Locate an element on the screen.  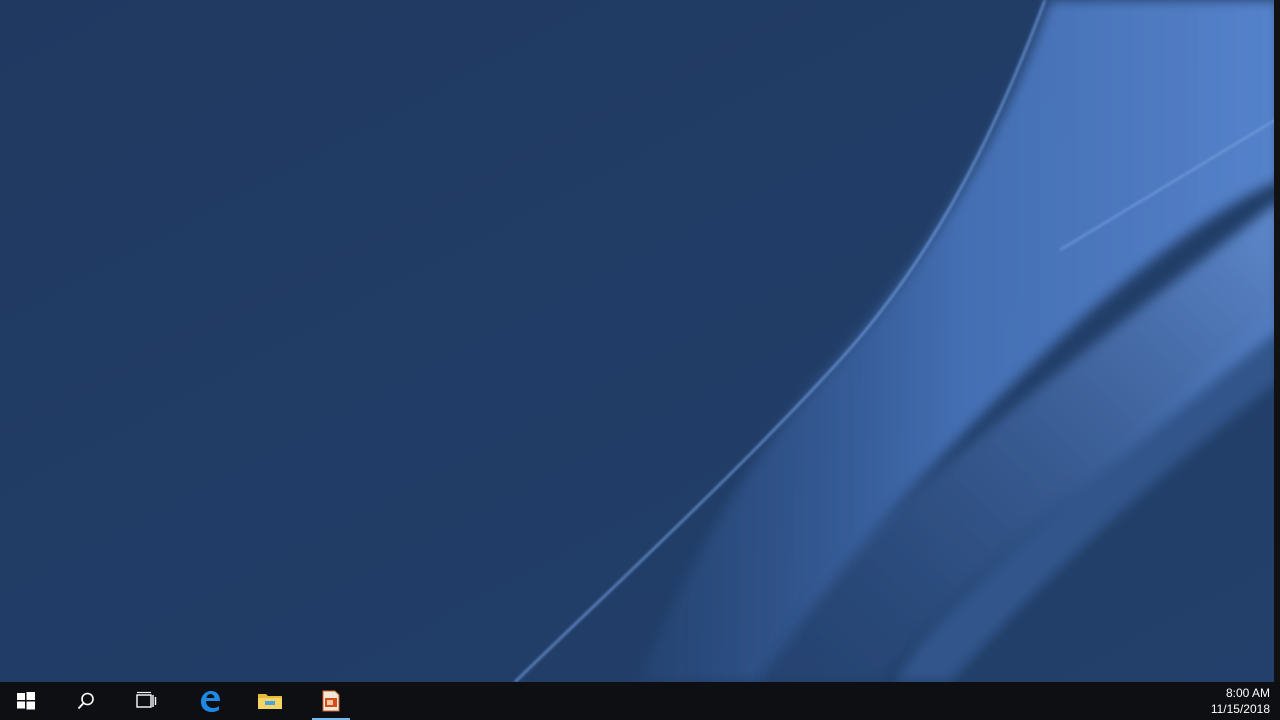
file-explorer-button is located at coordinates (270, 701).